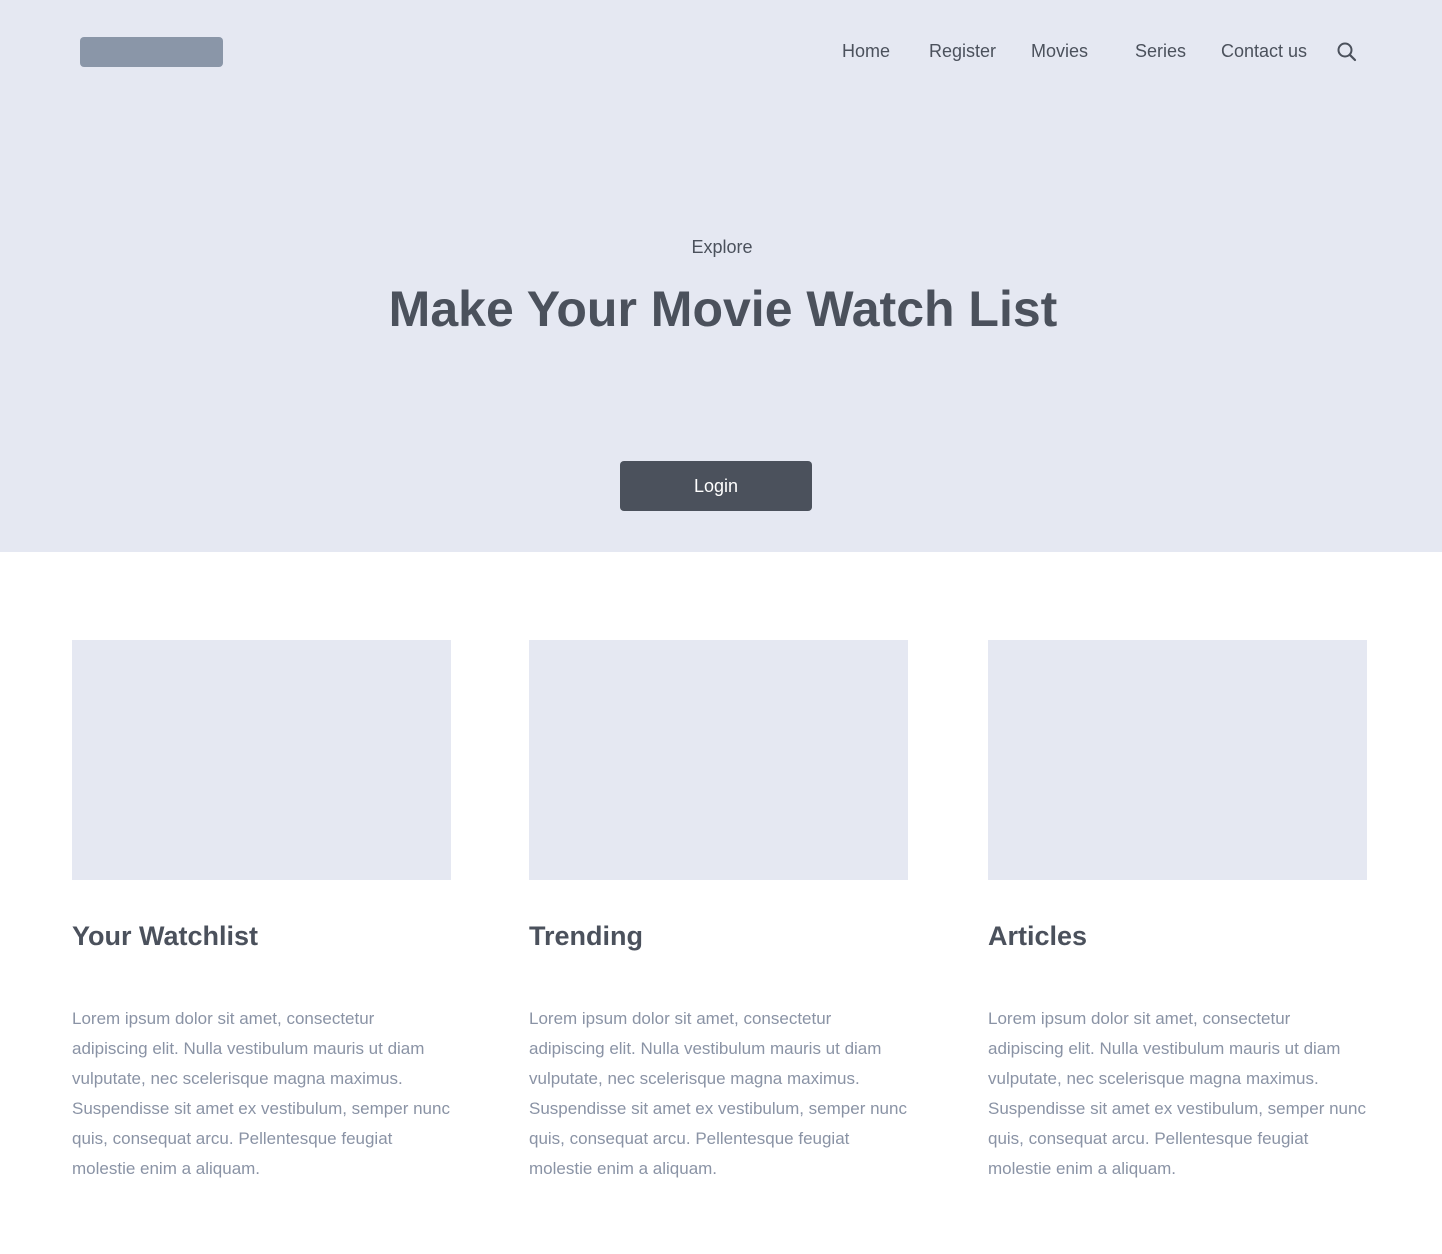 The height and width of the screenshot is (1254, 1442). Describe the element at coordinates (165, 936) in the screenshot. I see `card-title: Your Watchlist` at that location.